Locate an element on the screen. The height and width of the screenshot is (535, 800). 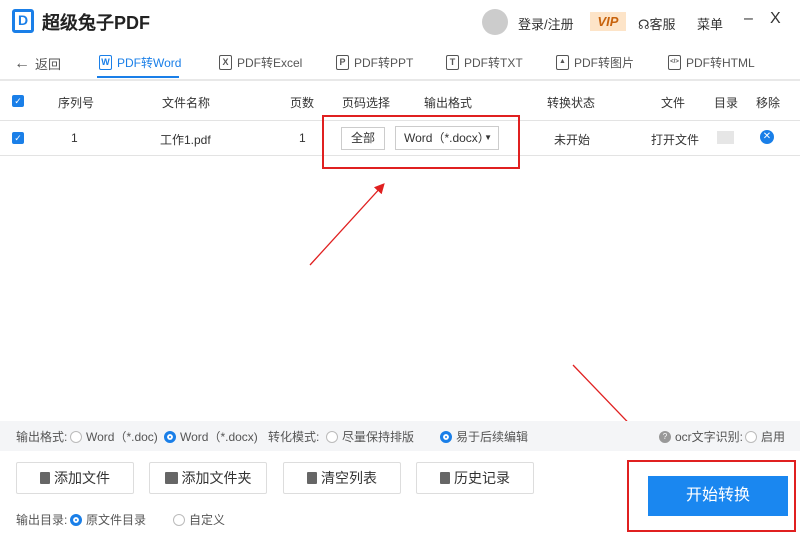
ocr-option: ? ocr文字识别: is located at coordinates (701, 436).